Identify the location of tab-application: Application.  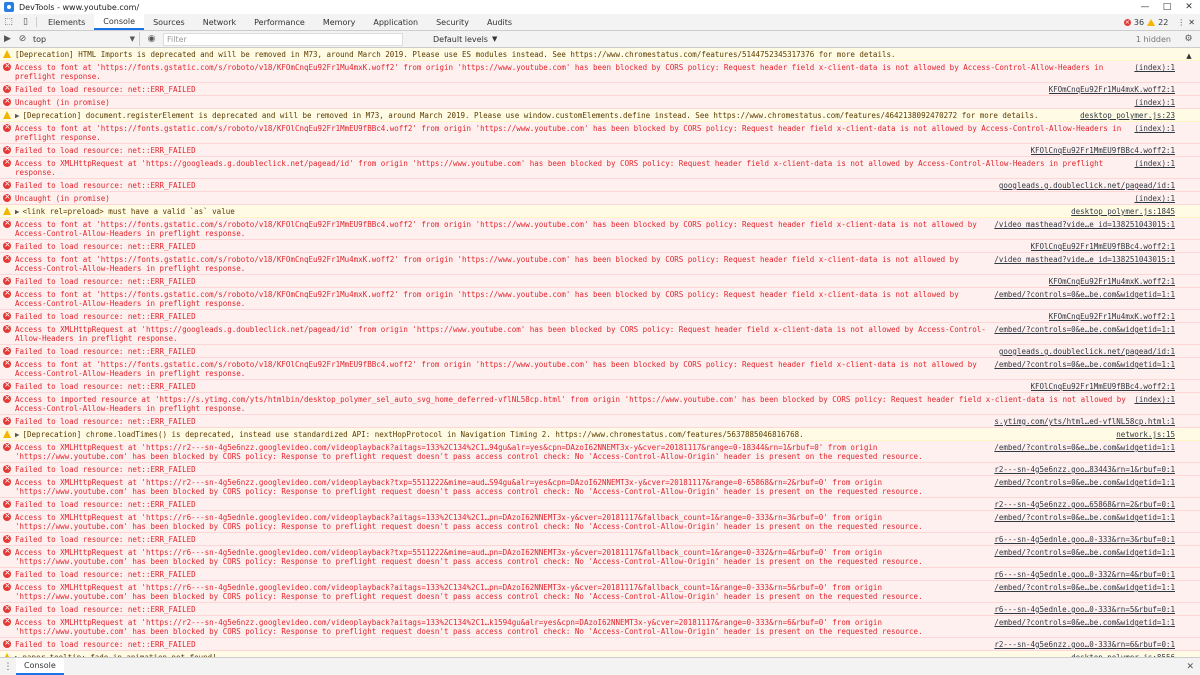
(395, 22).